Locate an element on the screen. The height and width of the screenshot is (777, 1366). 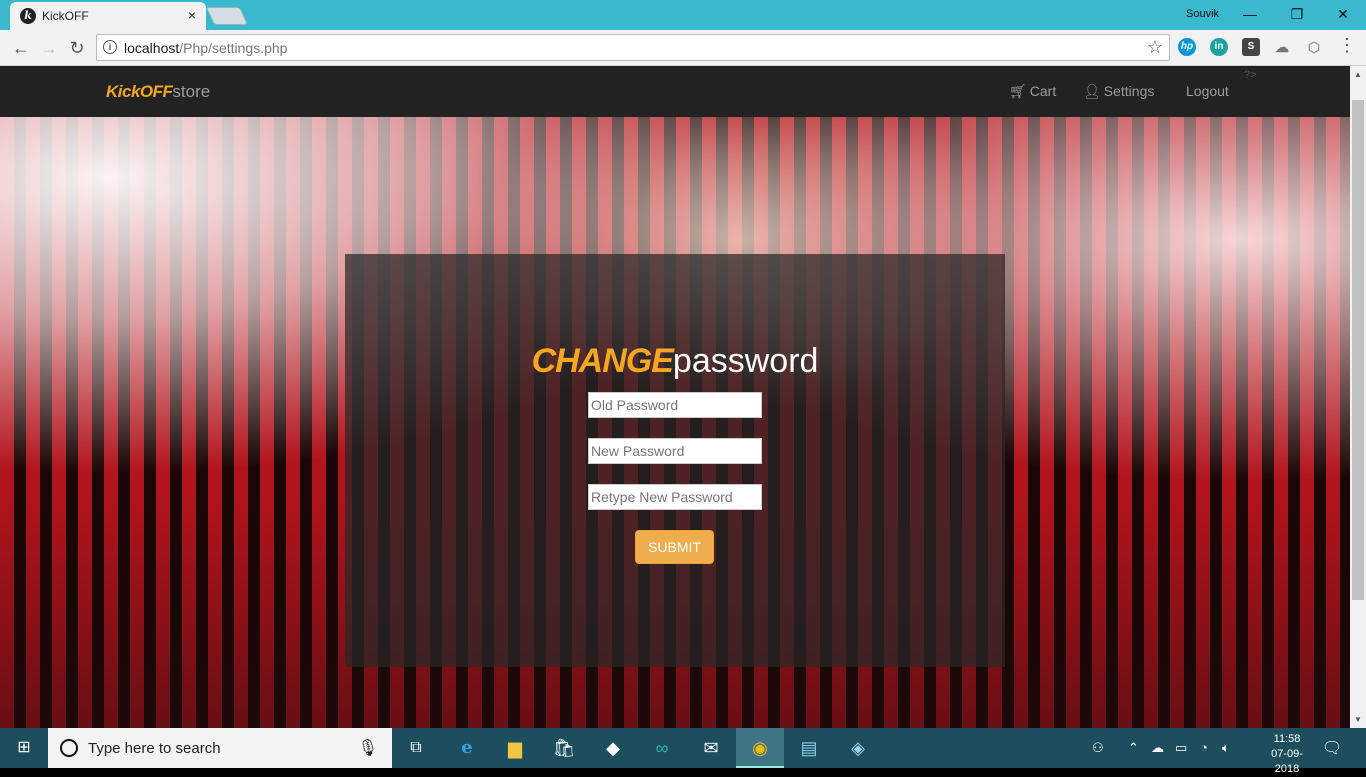
wifi-icon: ◔ is located at coordinates (1204, 747).